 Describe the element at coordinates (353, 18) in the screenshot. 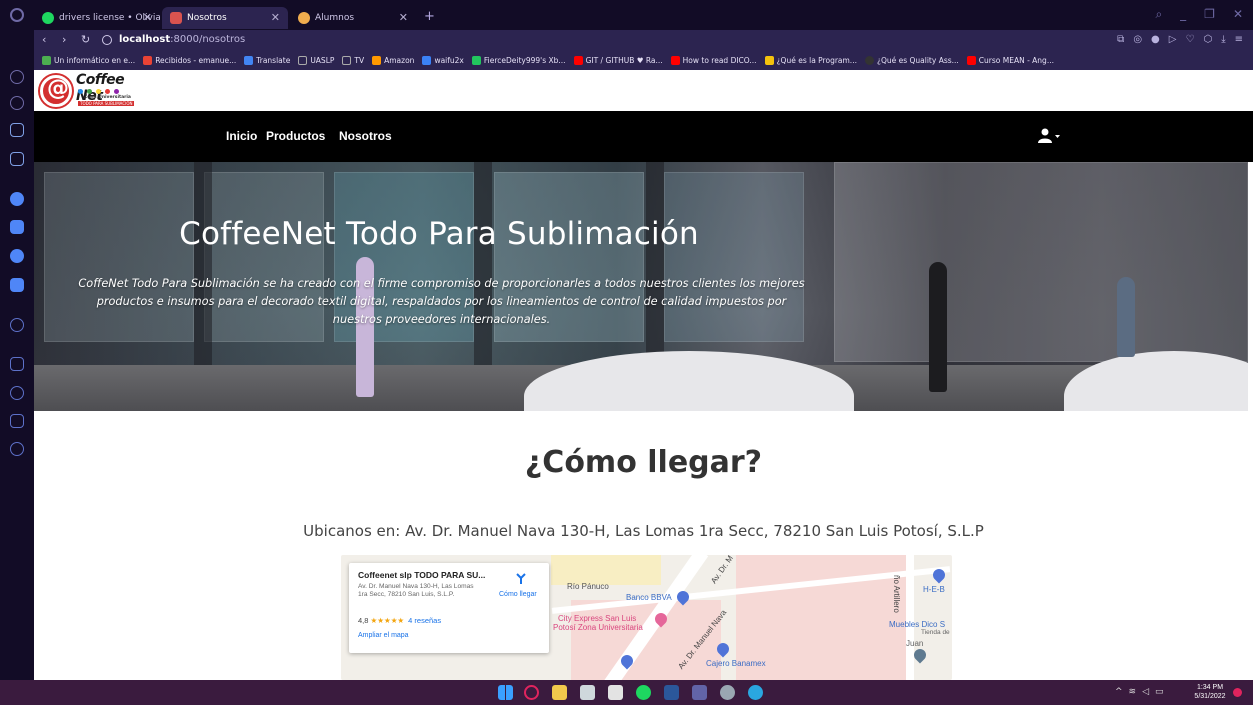

I see `tab-alumnos: Alumnos ✕` at that location.